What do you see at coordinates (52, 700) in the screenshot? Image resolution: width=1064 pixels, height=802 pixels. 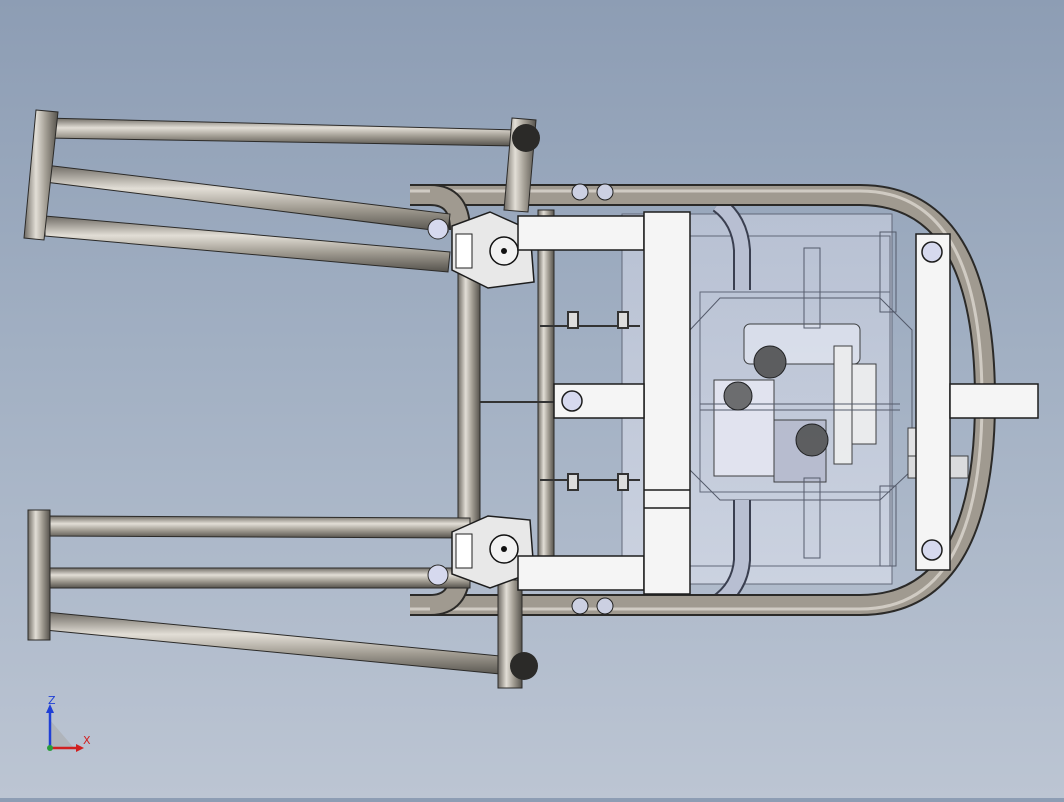 I see `z-axis-label: Z` at bounding box center [52, 700].